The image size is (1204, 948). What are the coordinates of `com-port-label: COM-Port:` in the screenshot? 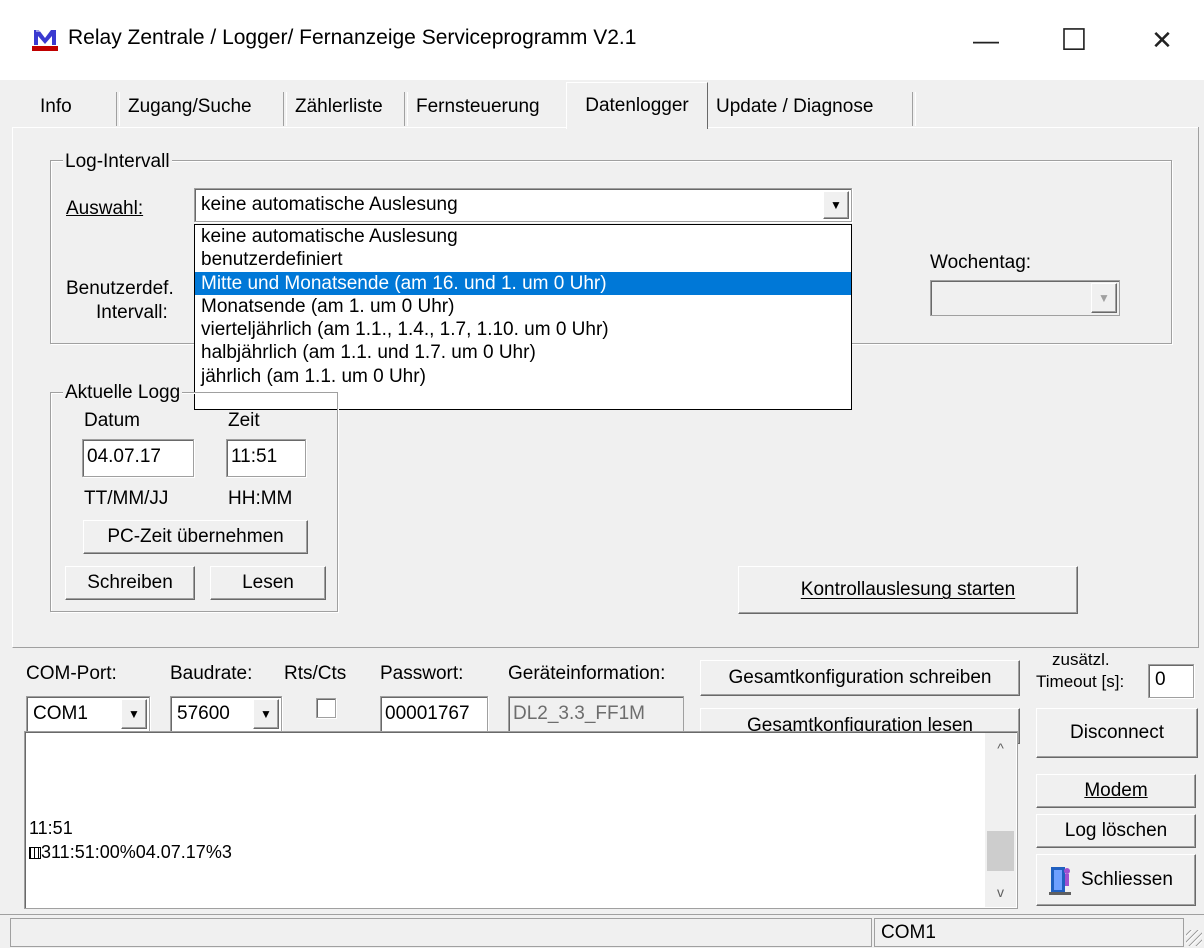 It's located at (71, 673).